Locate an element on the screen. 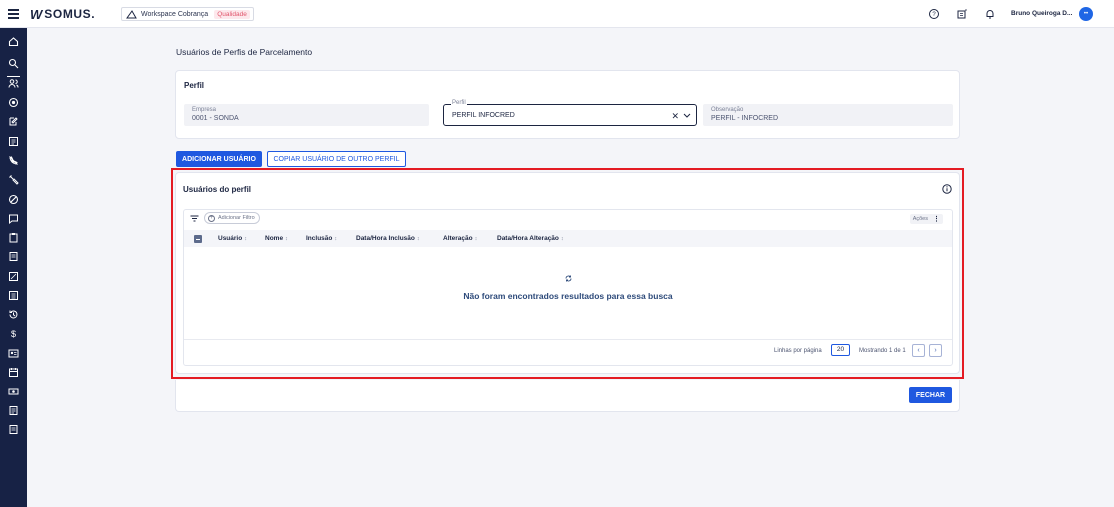 The image size is (1114, 507). home-icon is located at coordinates (13, 41).